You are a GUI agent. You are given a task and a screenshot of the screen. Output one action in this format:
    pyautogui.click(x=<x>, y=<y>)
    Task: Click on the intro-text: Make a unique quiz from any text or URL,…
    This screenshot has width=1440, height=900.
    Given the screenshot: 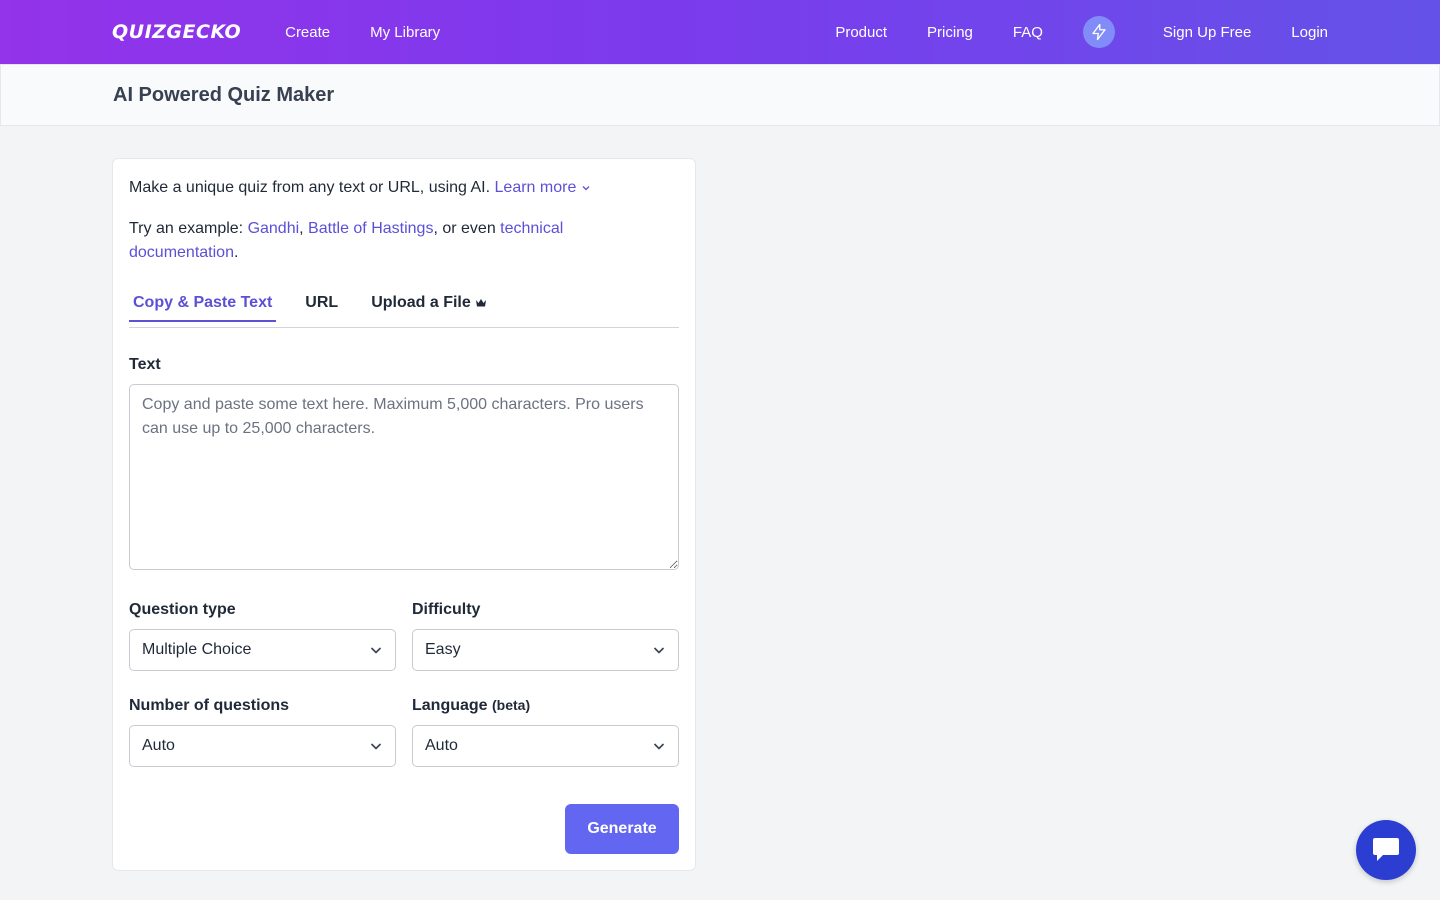 What is the action you would take?
    pyautogui.click(x=404, y=188)
    